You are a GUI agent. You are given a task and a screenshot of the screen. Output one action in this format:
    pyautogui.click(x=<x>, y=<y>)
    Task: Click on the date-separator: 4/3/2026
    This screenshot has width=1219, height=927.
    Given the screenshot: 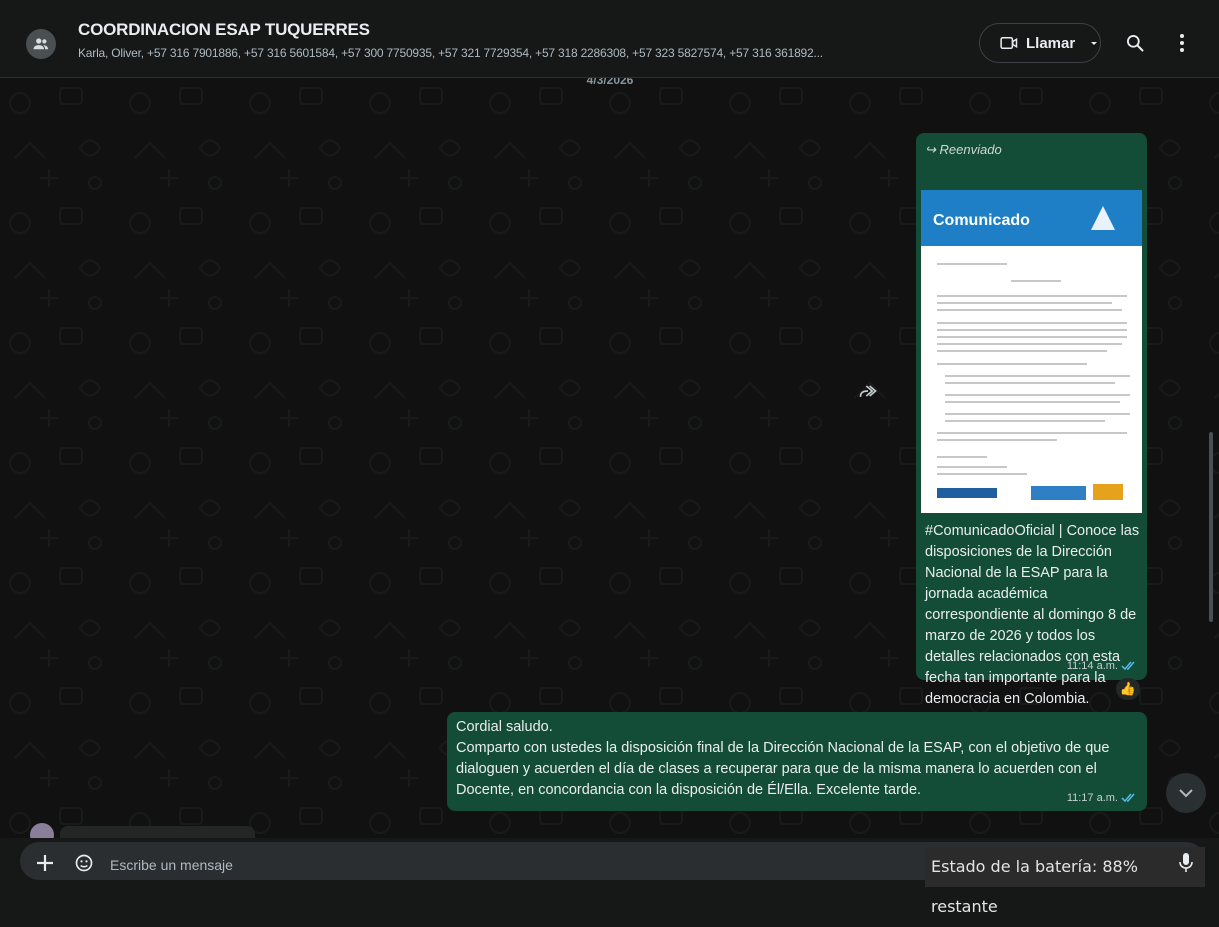 What is the action you would take?
    pyautogui.click(x=610, y=82)
    